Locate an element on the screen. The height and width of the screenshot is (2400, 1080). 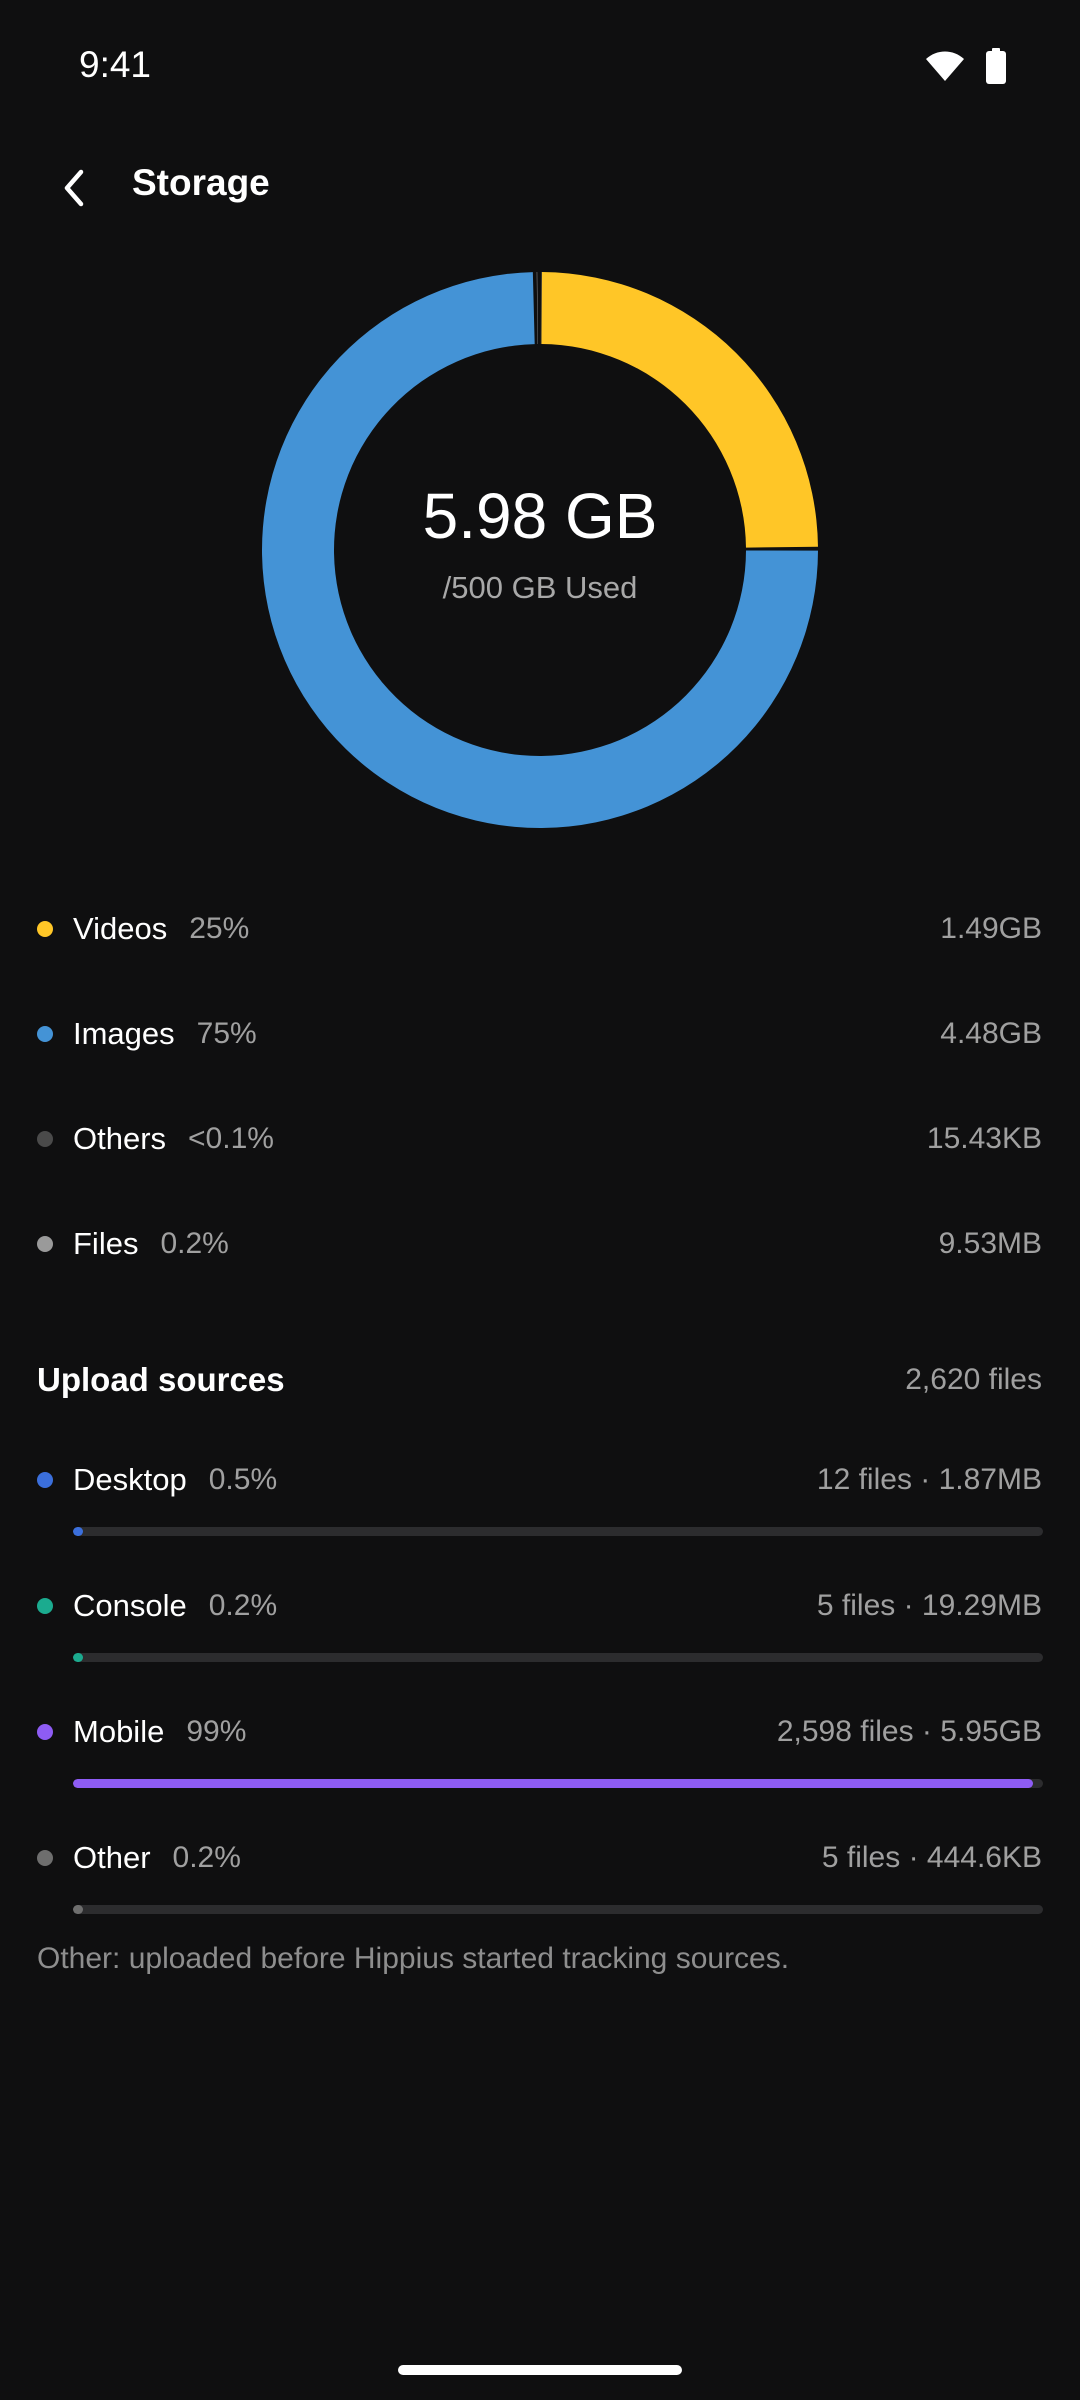
back-button is located at coordinates (74, 188).